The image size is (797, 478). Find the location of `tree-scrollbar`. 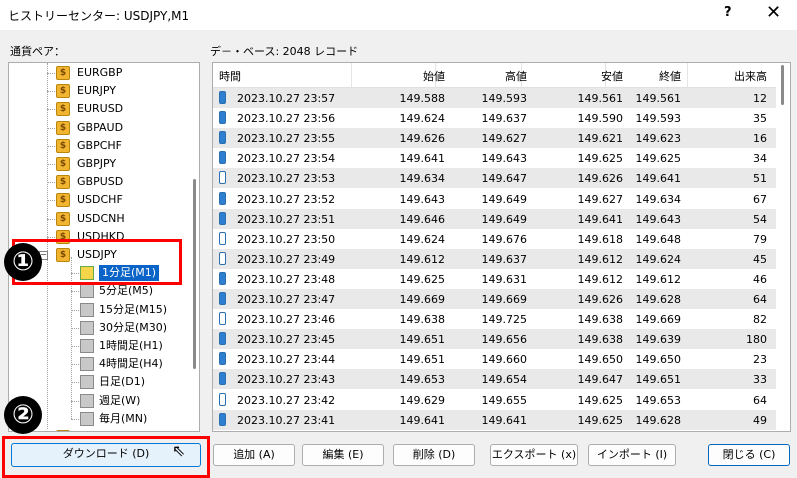

tree-scrollbar is located at coordinates (196, 247).